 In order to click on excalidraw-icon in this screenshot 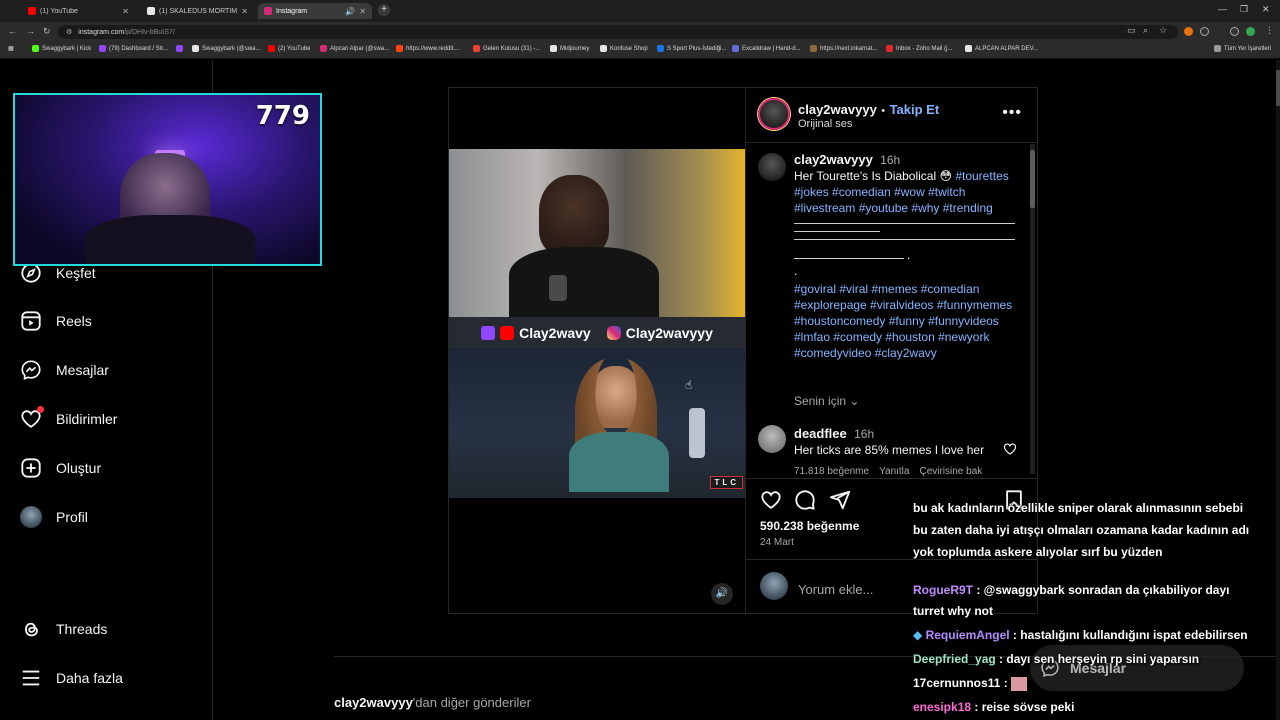, I will do `click(735, 48)`.